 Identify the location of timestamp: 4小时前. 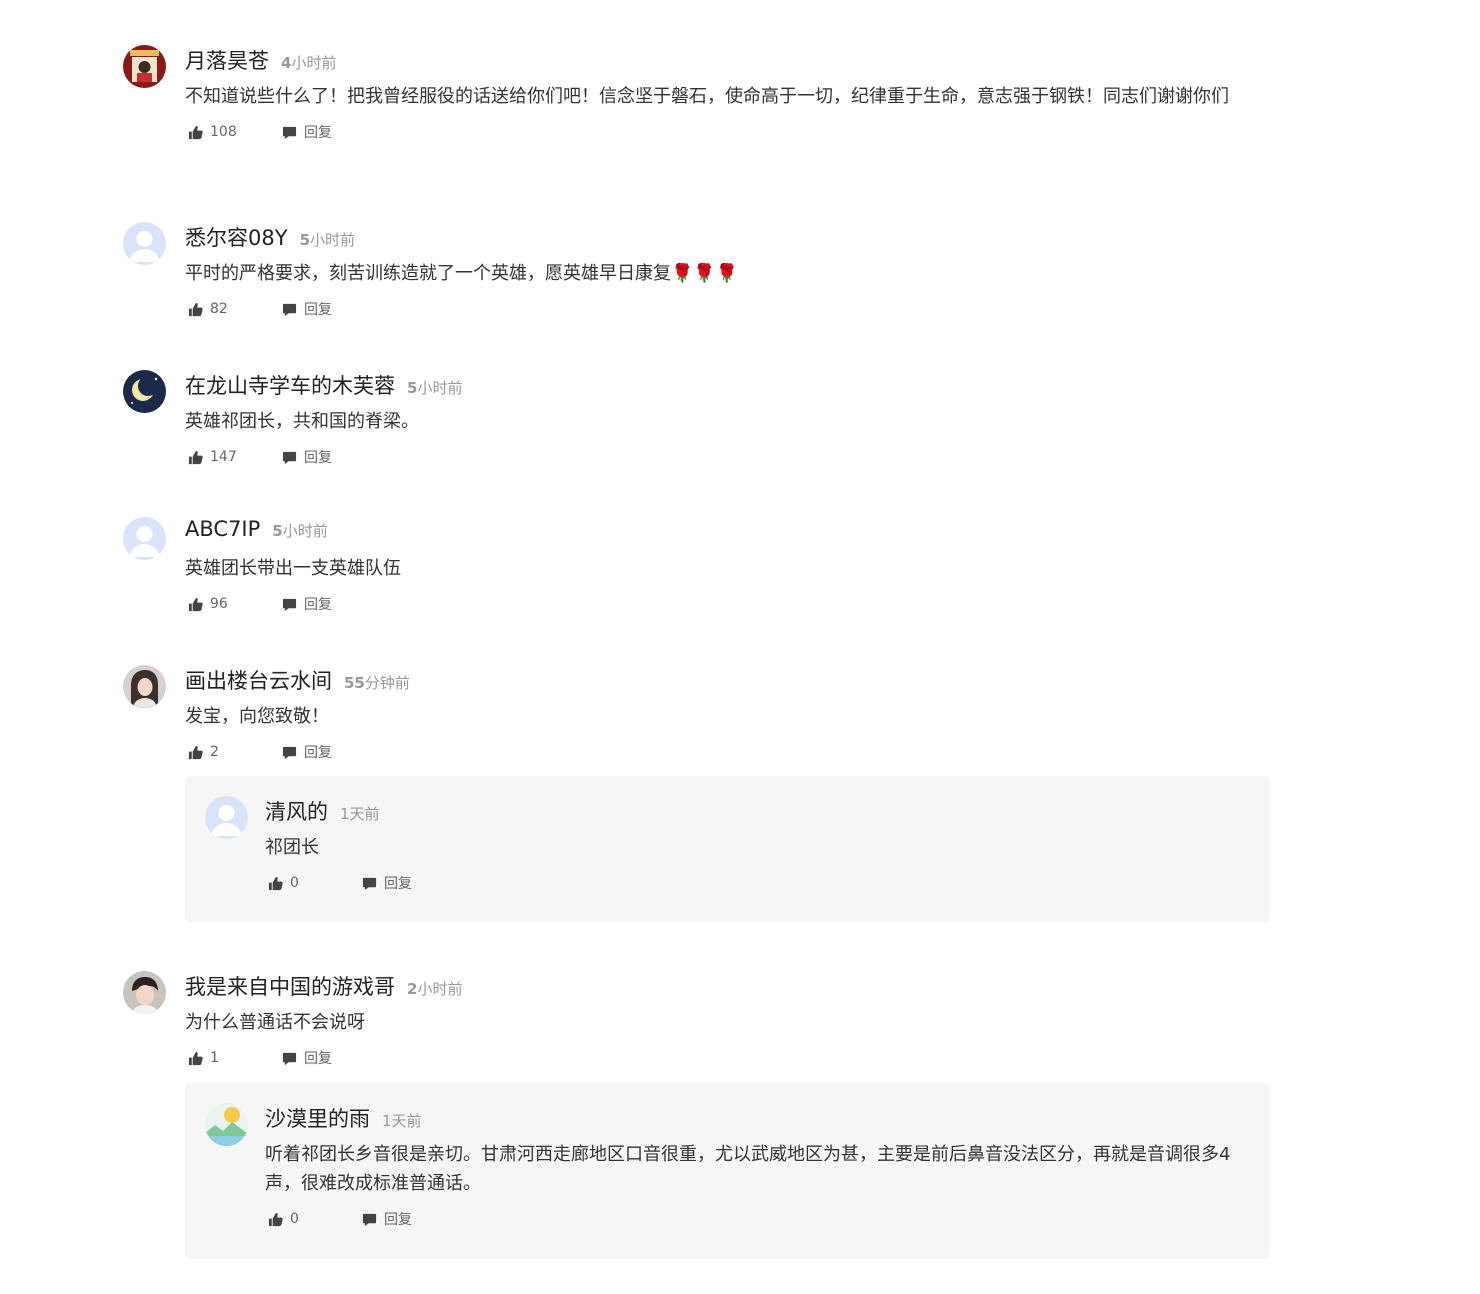
(309, 63).